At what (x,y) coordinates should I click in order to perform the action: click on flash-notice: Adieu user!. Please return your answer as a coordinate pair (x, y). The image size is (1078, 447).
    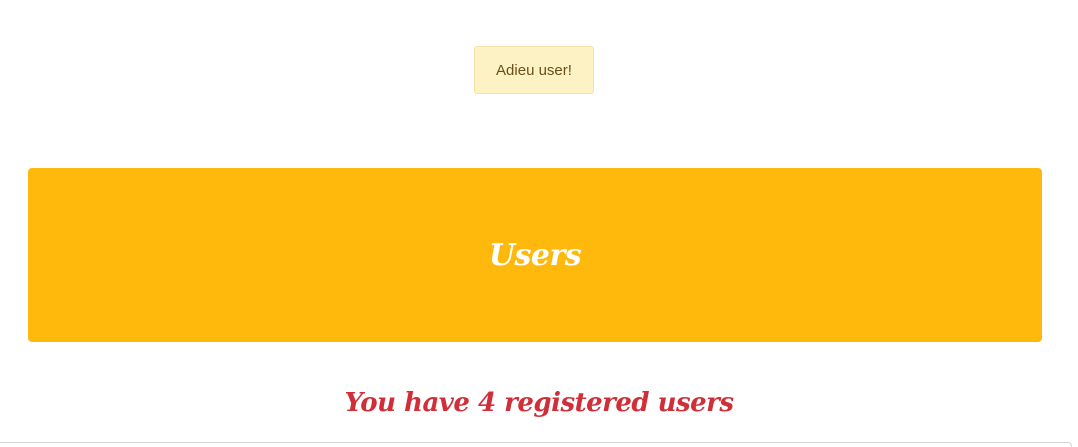
    Looking at the image, I should click on (534, 70).